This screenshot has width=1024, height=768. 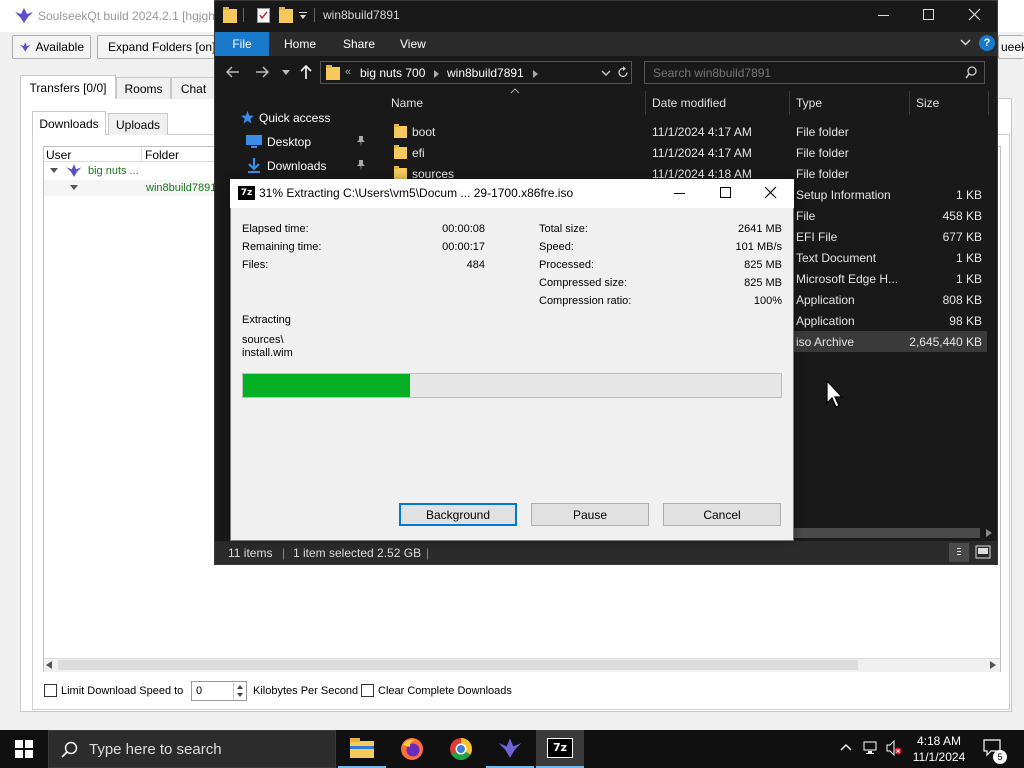 I want to click on customize-quick-access-icon, so click(x=303, y=16).